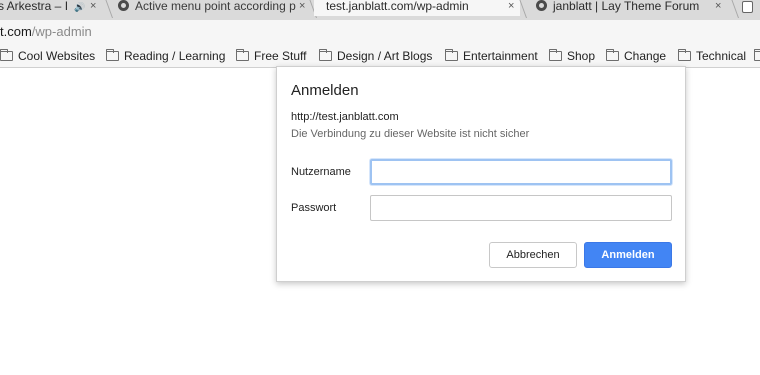  Describe the element at coordinates (533, 255) in the screenshot. I see `cancel-button: Abbrechen` at that location.